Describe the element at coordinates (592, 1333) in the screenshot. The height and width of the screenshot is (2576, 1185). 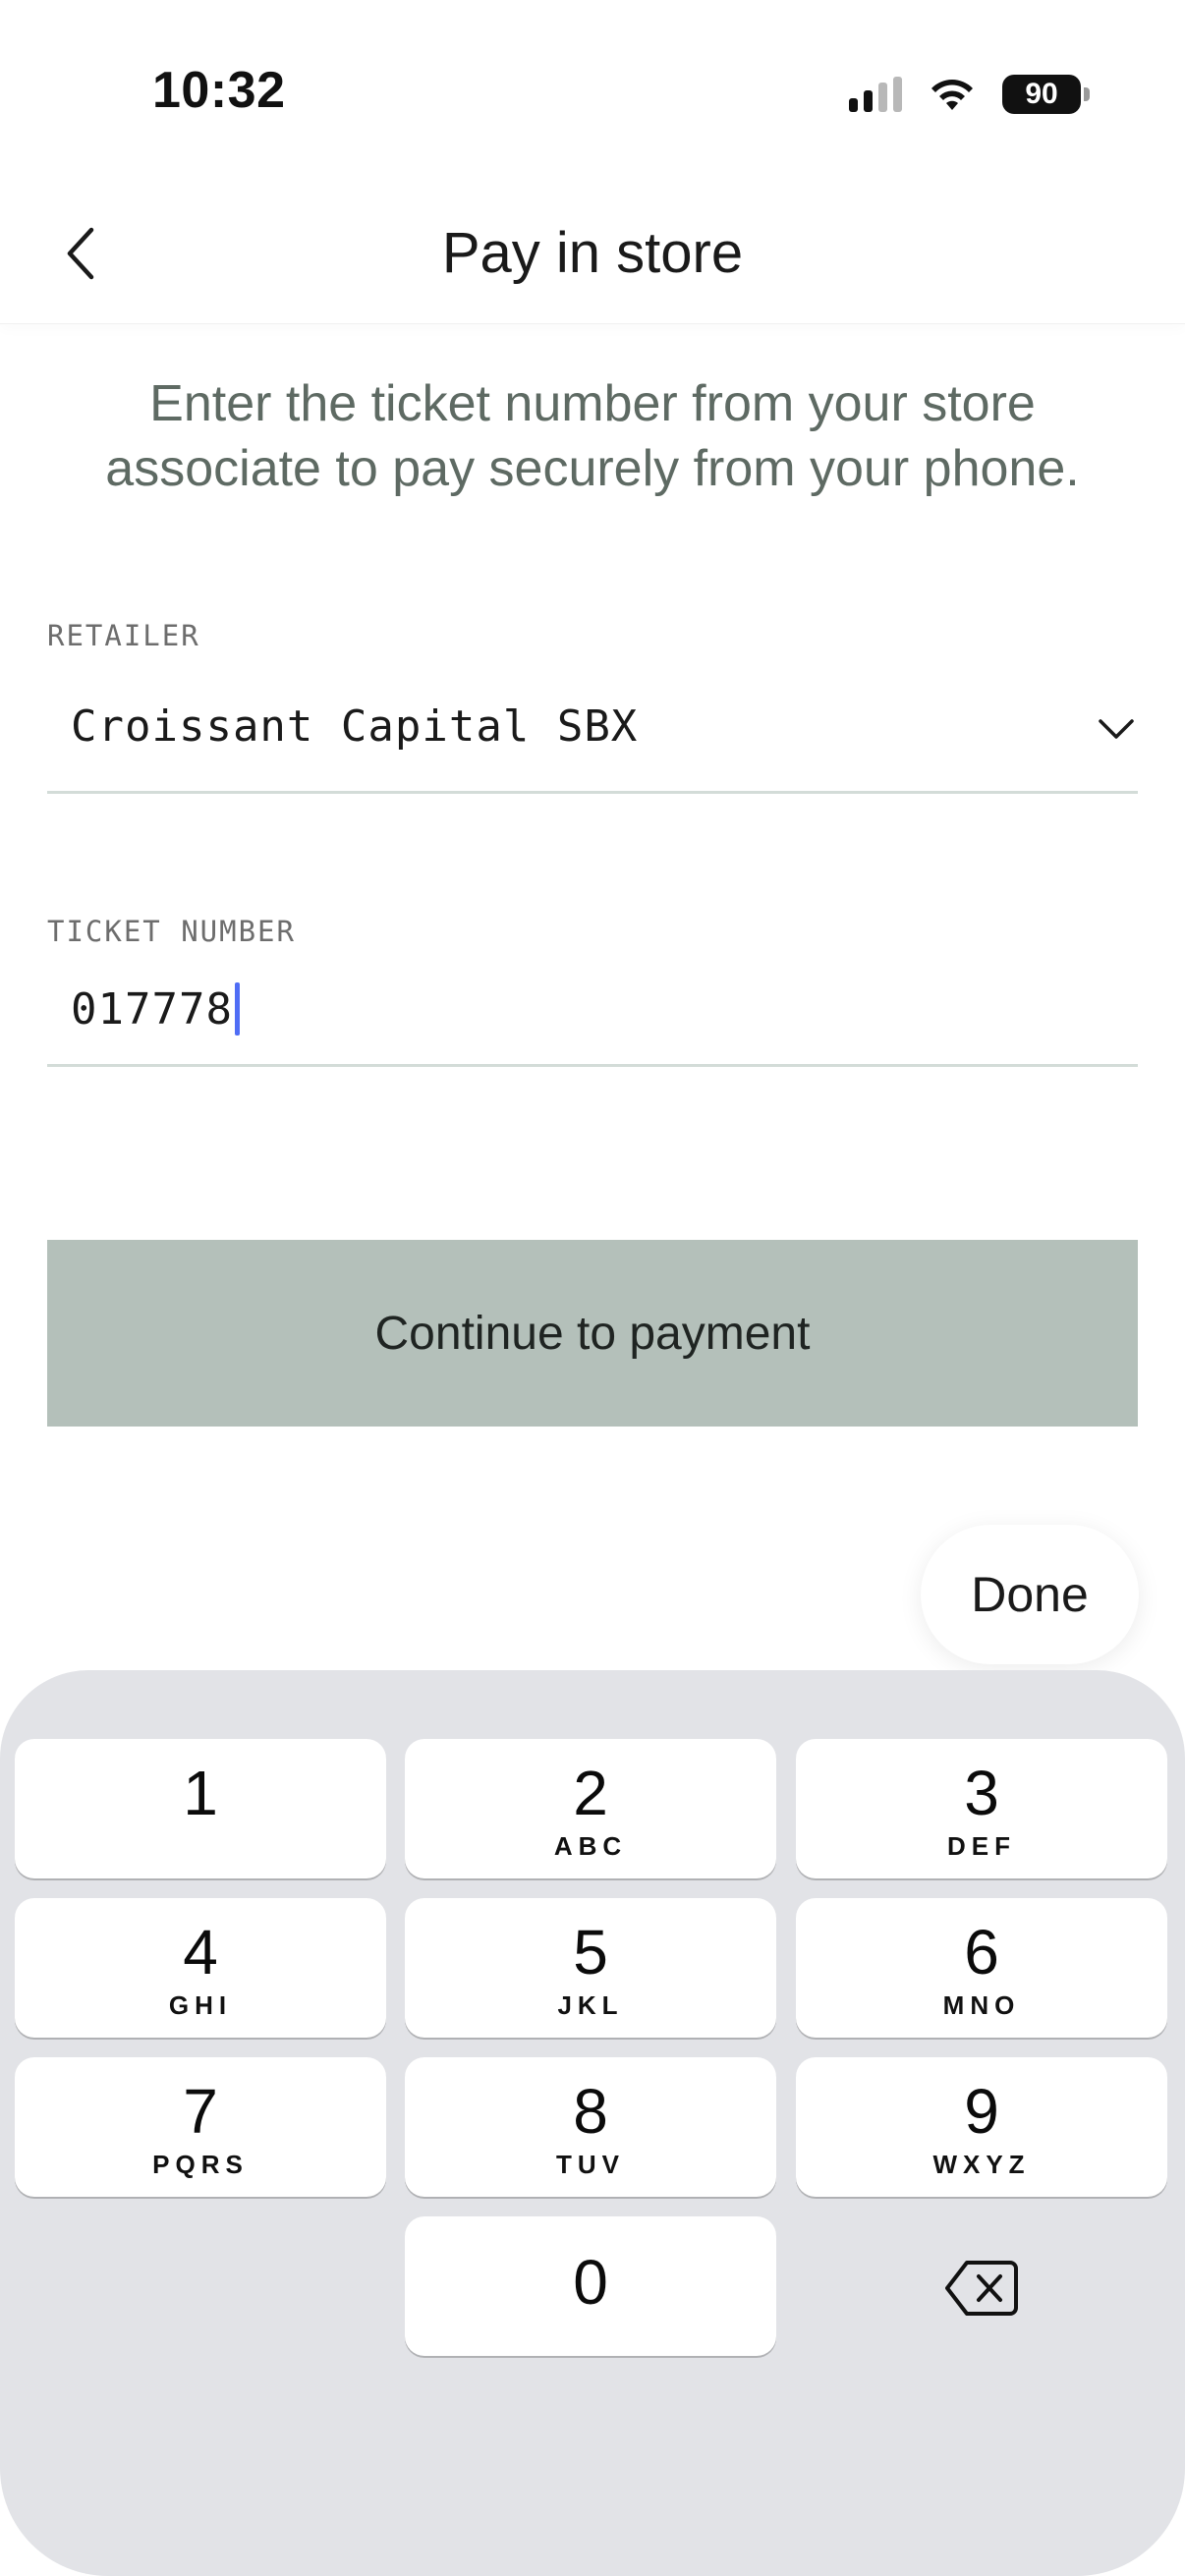
I see `continue-to-payment-button: Continue to payment` at that location.